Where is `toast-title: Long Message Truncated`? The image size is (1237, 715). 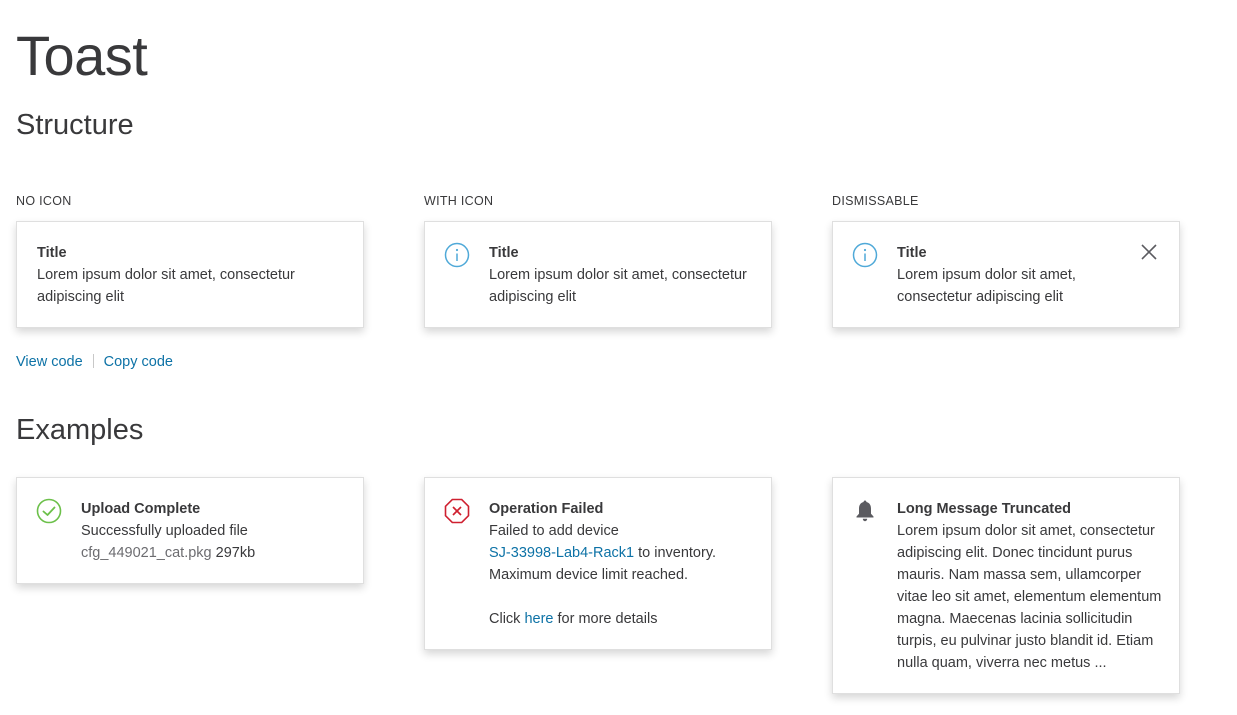 toast-title: Long Message Truncated is located at coordinates (984, 509).